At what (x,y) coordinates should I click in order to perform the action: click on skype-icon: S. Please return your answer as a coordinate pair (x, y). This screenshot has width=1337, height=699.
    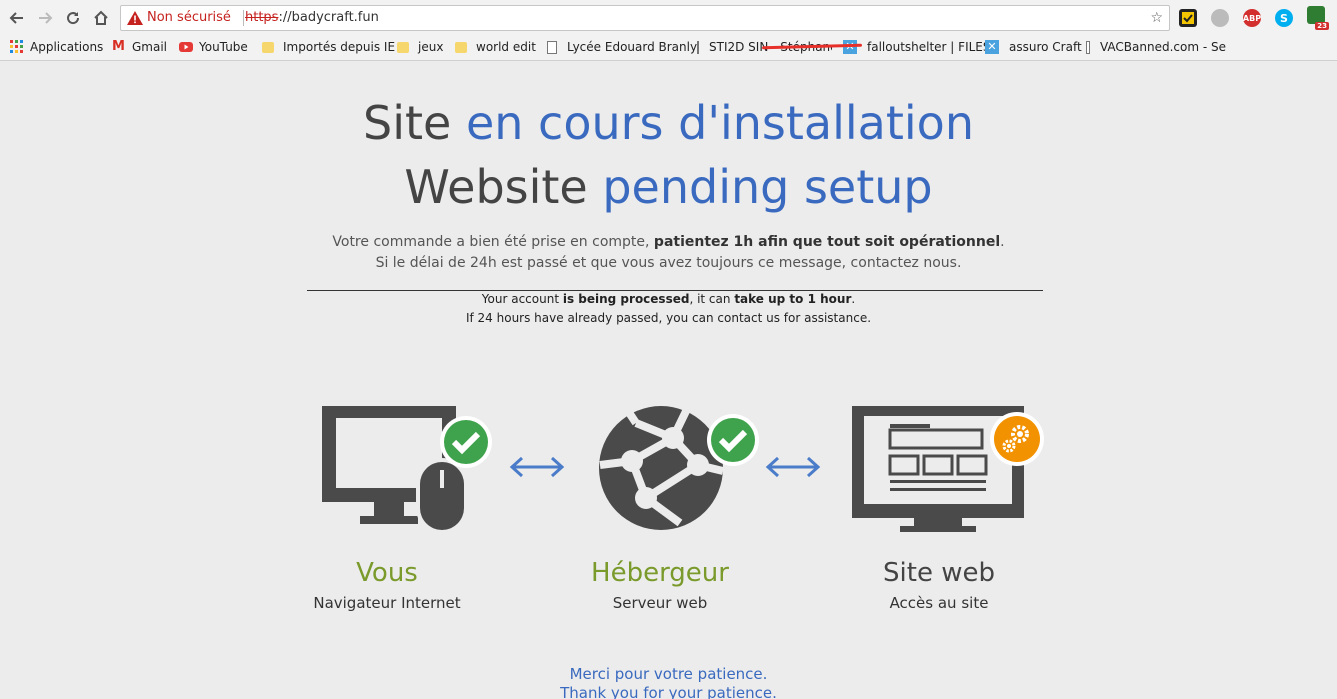
    Looking at the image, I should click on (1284, 18).